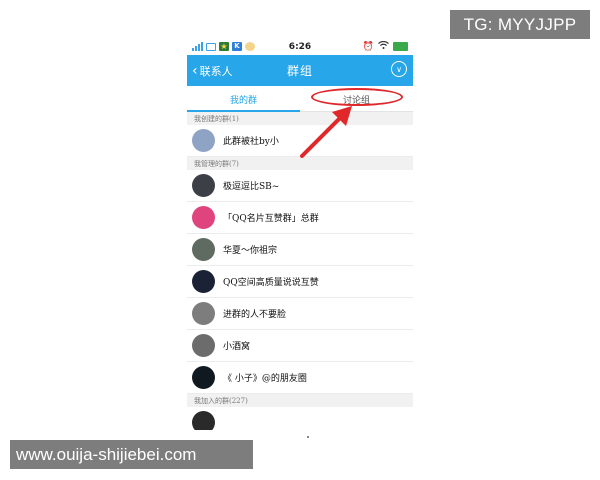  I want to click on status-bar: ★ K 6:26 ⏰, so click(300, 46).